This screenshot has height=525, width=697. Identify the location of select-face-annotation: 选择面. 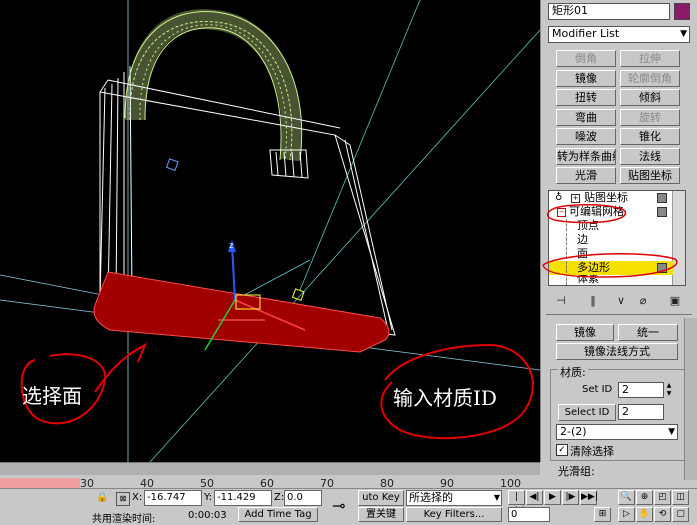
(52, 396).